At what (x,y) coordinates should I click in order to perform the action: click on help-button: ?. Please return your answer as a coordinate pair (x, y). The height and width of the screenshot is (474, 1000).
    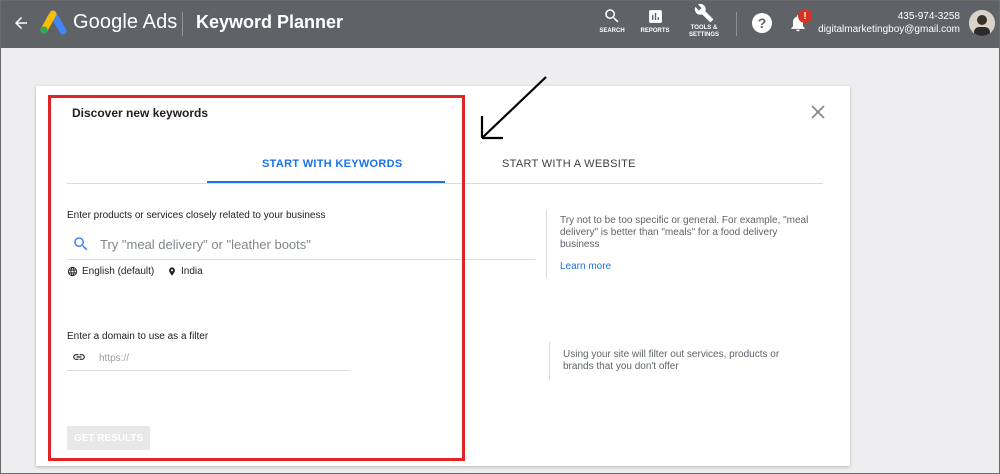
    Looking at the image, I should click on (762, 23).